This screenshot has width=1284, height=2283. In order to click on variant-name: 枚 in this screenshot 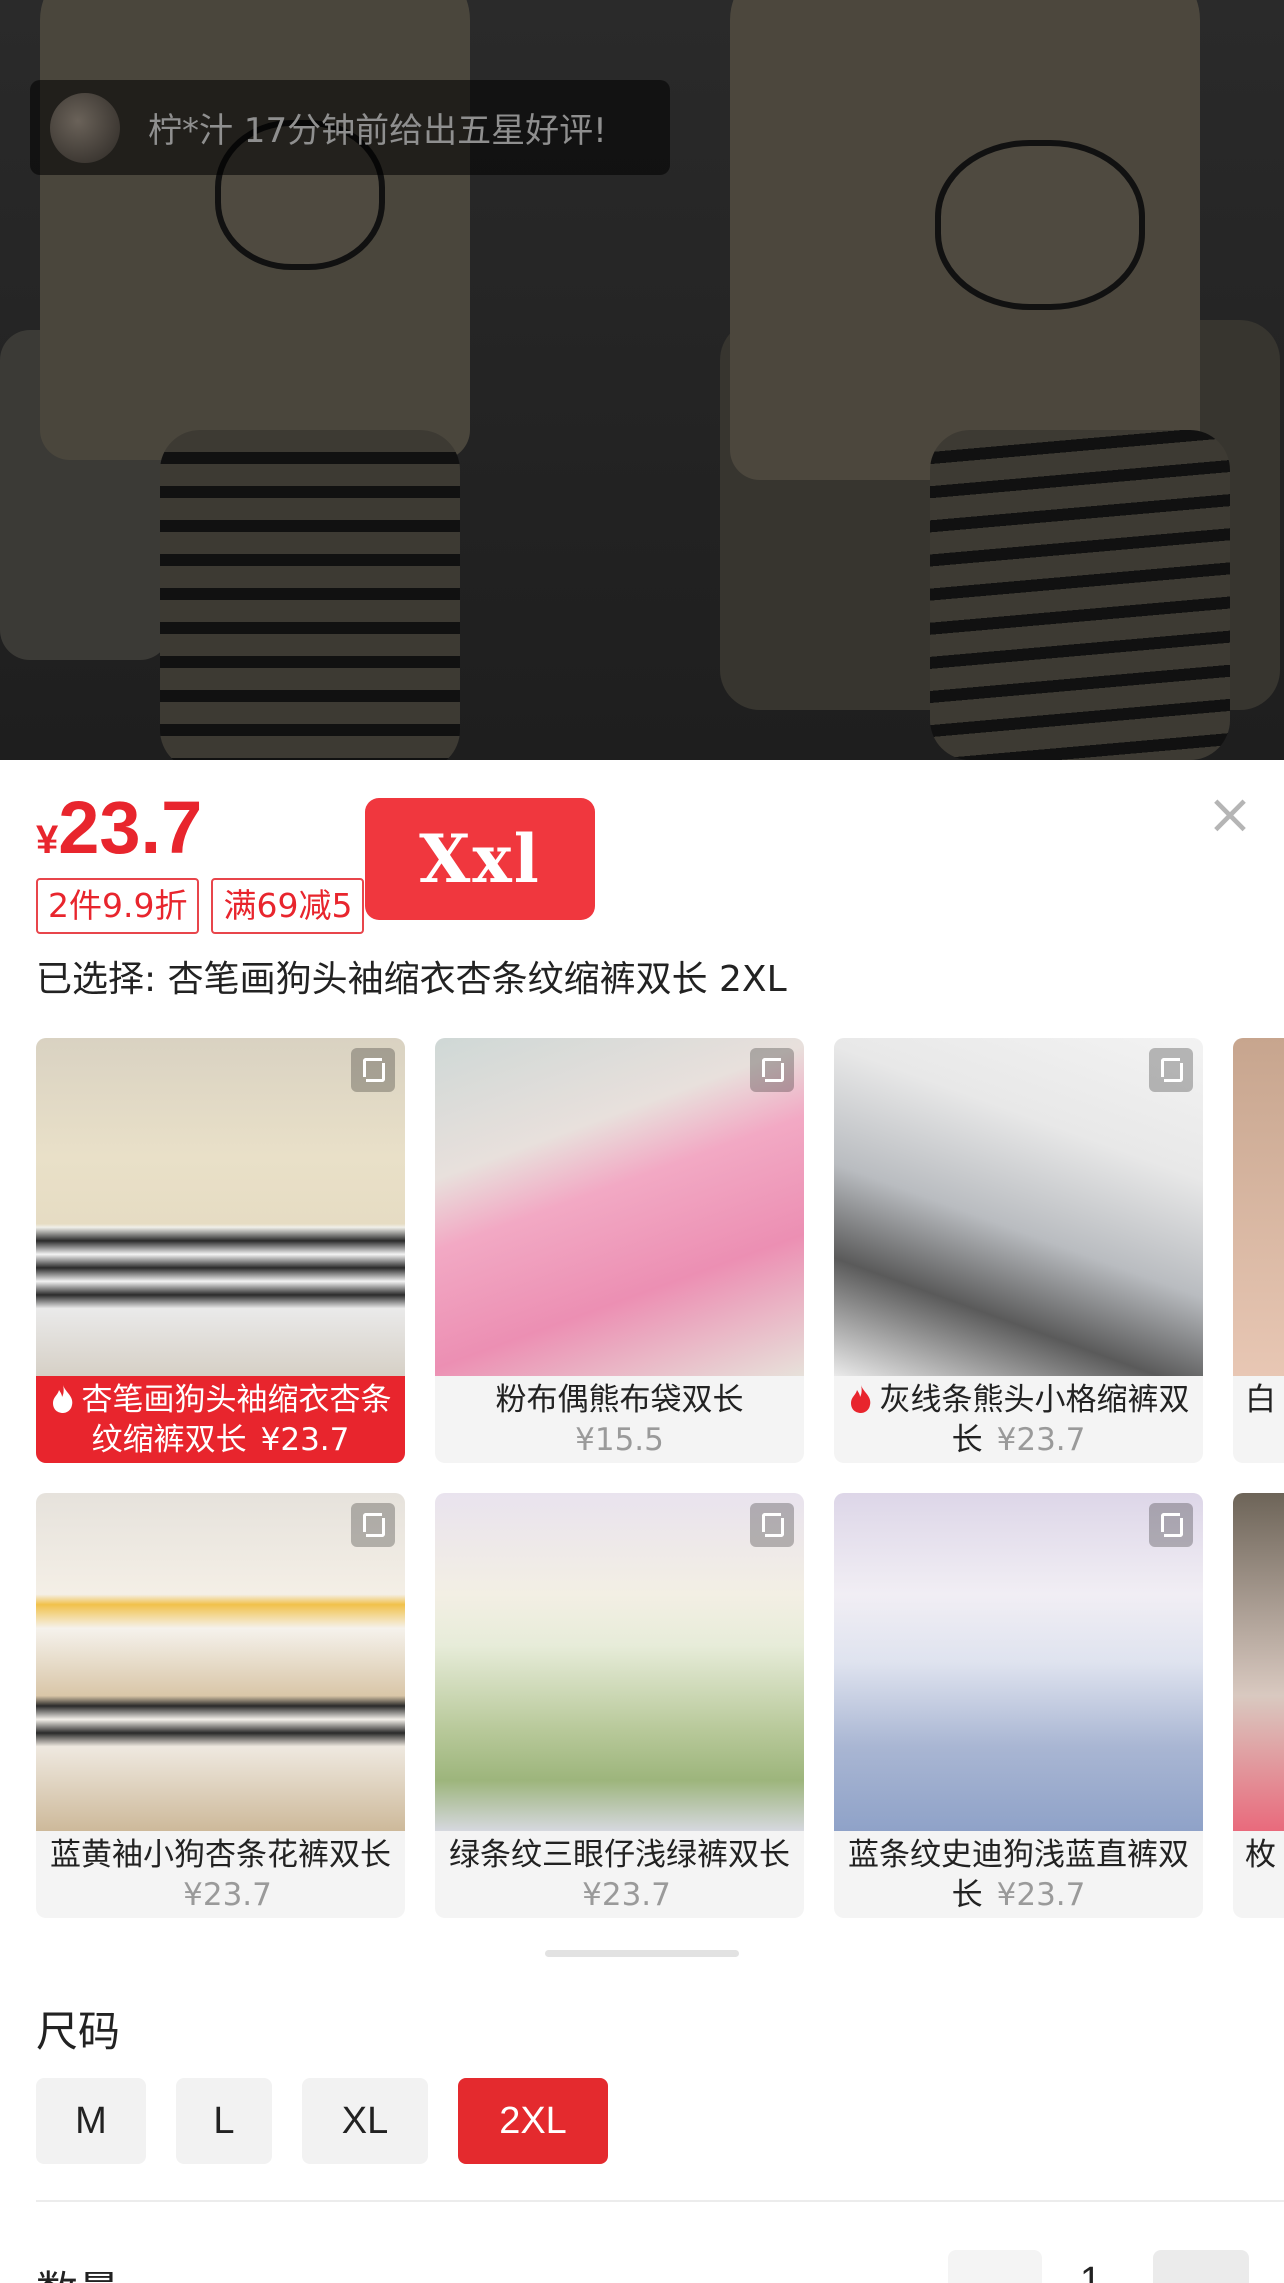, I will do `click(1260, 1855)`.